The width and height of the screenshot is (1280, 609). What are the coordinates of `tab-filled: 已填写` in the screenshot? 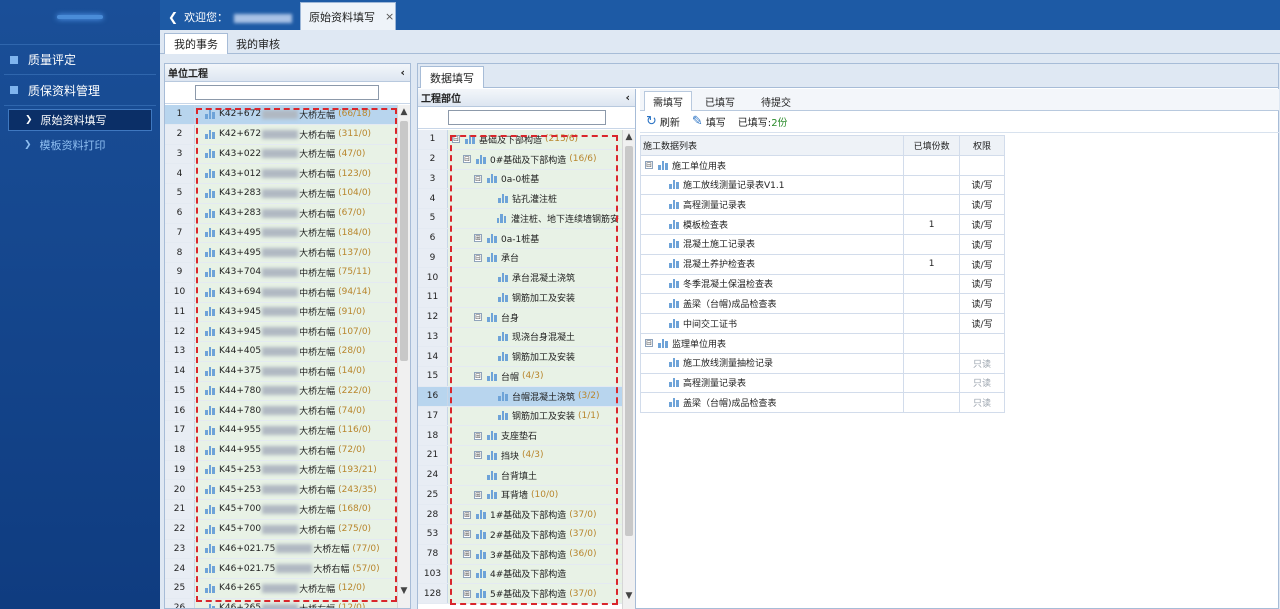 It's located at (720, 101).